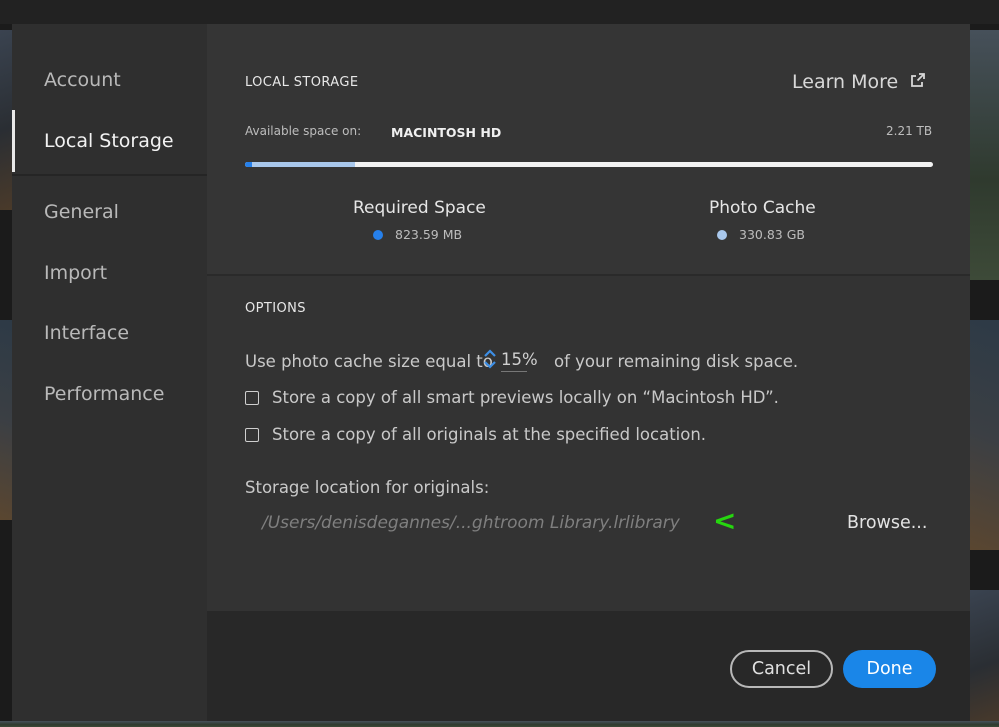 The image size is (999, 727). I want to click on learn-more-link: Learn More, so click(859, 82).